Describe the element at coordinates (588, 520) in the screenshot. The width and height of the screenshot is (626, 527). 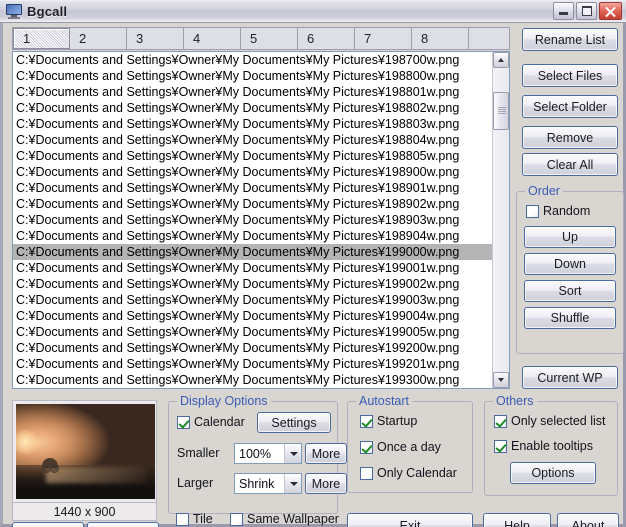
I see `about-button: About` at that location.